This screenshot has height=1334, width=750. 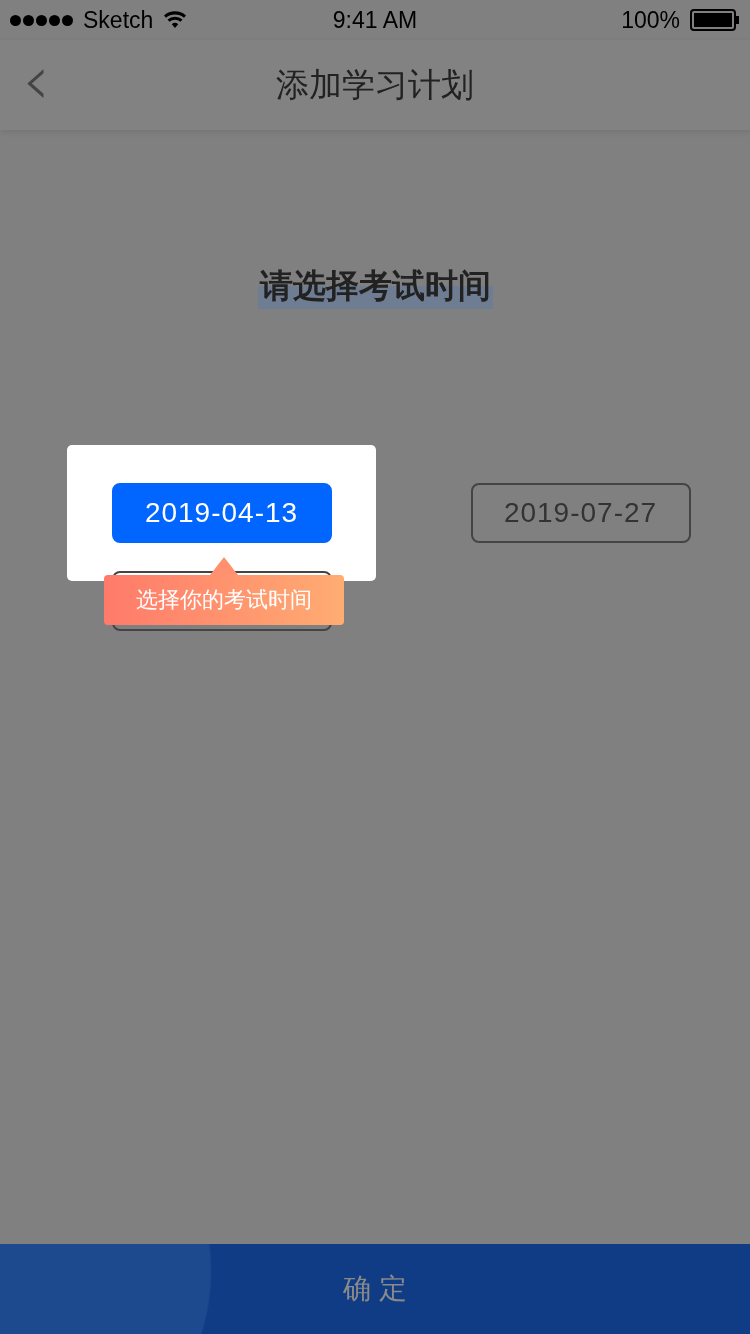 What do you see at coordinates (118, 20) in the screenshot?
I see `carrier-name: Sketch` at bounding box center [118, 20].